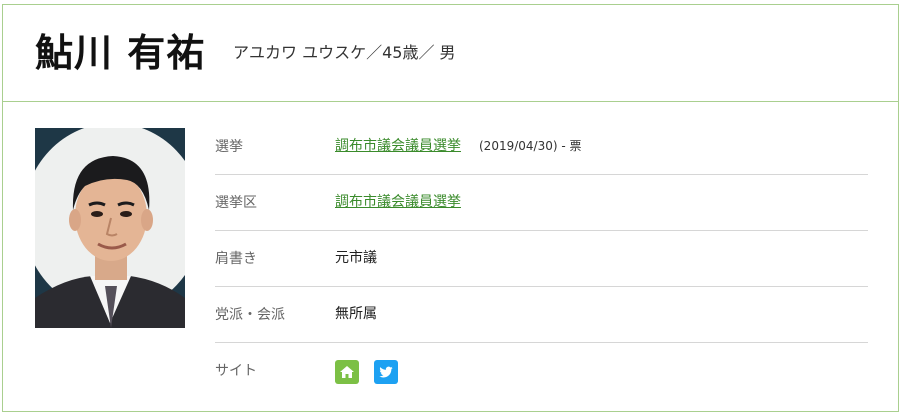  What do you see at coordinates (541, 203) in the screenshot?
I see `detail-row-district: 選挙区 調布市議会議員選挙` at bounding box center [541, 203].